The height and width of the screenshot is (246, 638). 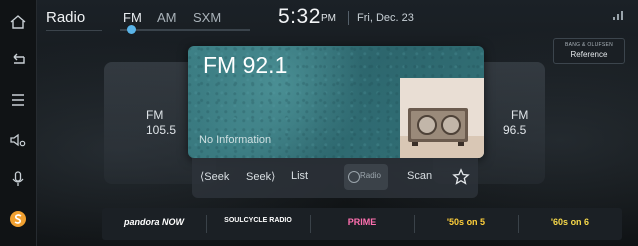 What do you see at coordinates (167, 17) in the screenshot?
I see `band-am: AM` at bounding box center [167, 17].